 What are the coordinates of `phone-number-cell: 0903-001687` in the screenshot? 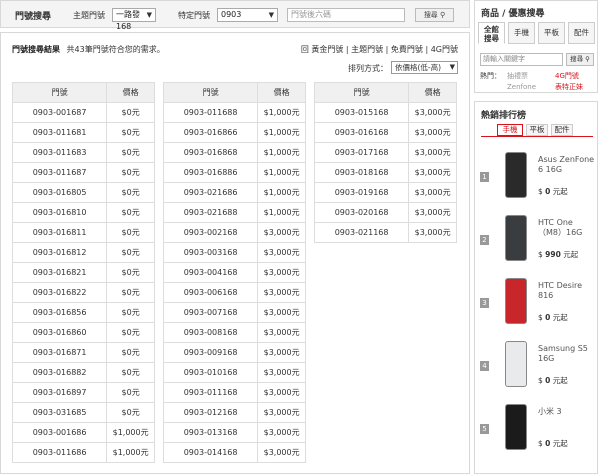 It's located at (59, 112).